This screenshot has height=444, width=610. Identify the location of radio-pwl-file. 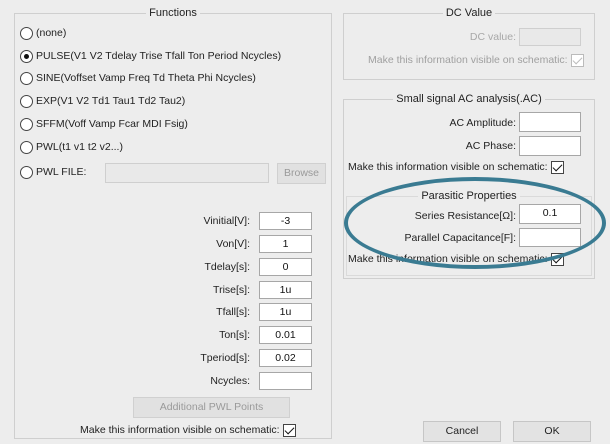
(26, 172).